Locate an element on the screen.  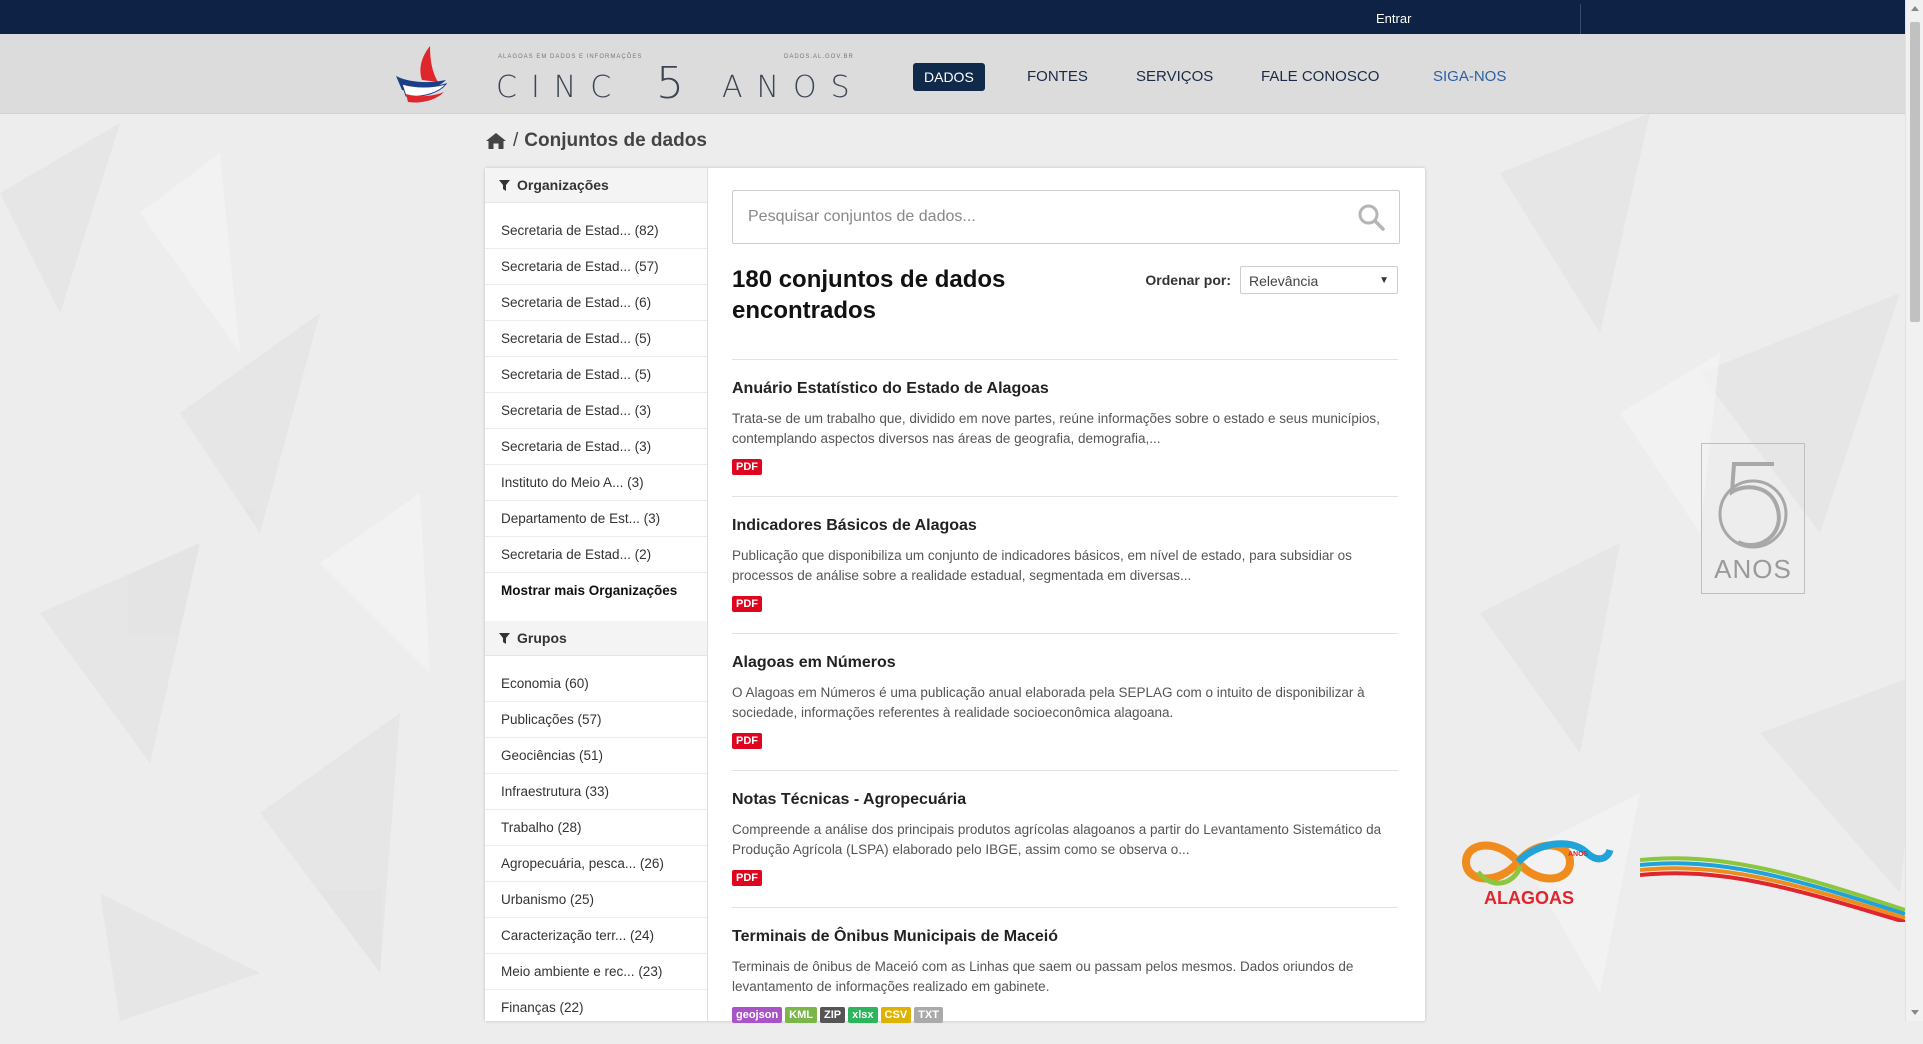
facet-groups-title: Grupos is located at coordinates (542, 638).